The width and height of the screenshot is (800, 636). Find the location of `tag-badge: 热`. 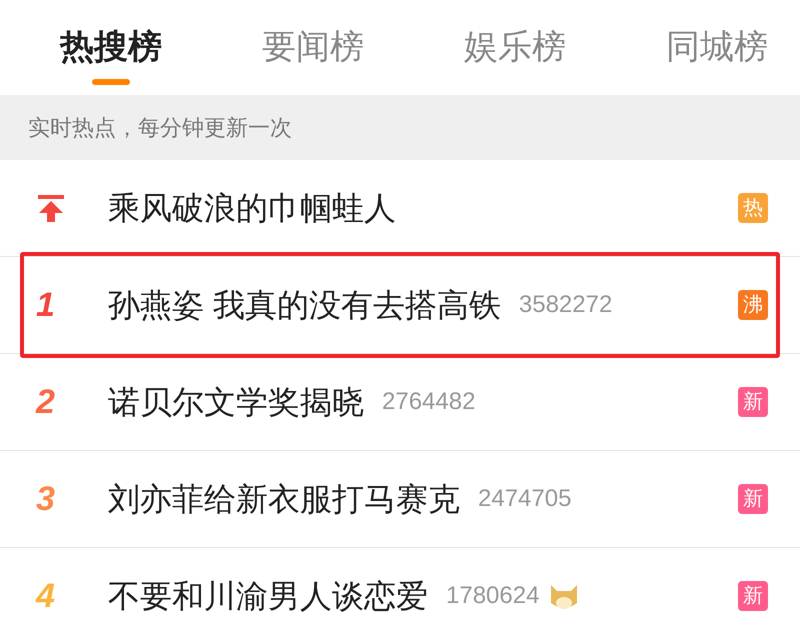

tag-badge: 热 is located at coordinates (753, 208).